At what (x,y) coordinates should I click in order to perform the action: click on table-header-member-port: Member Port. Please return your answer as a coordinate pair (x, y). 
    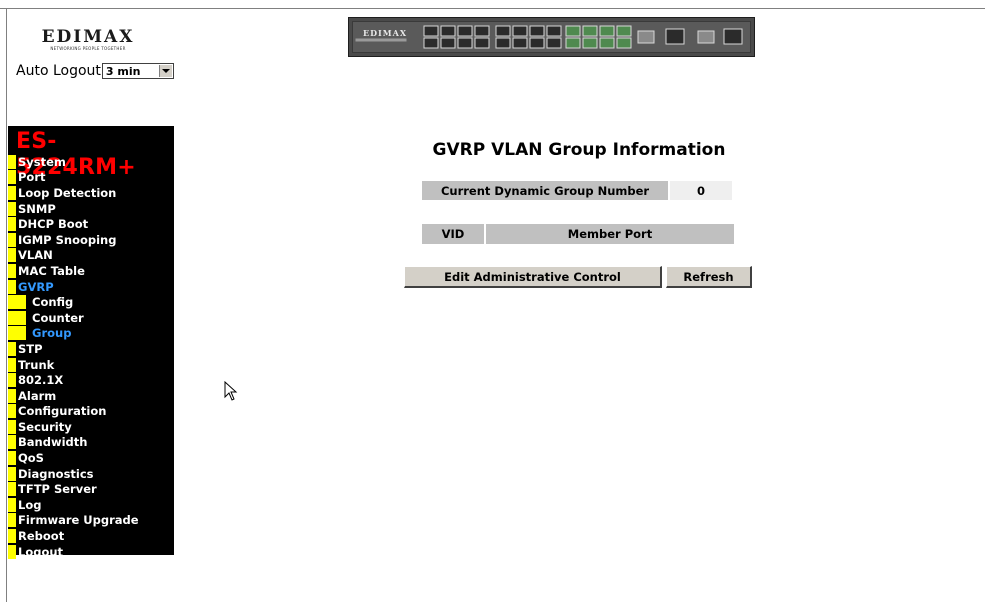
    Looking at the image, I should click on (610, 234).